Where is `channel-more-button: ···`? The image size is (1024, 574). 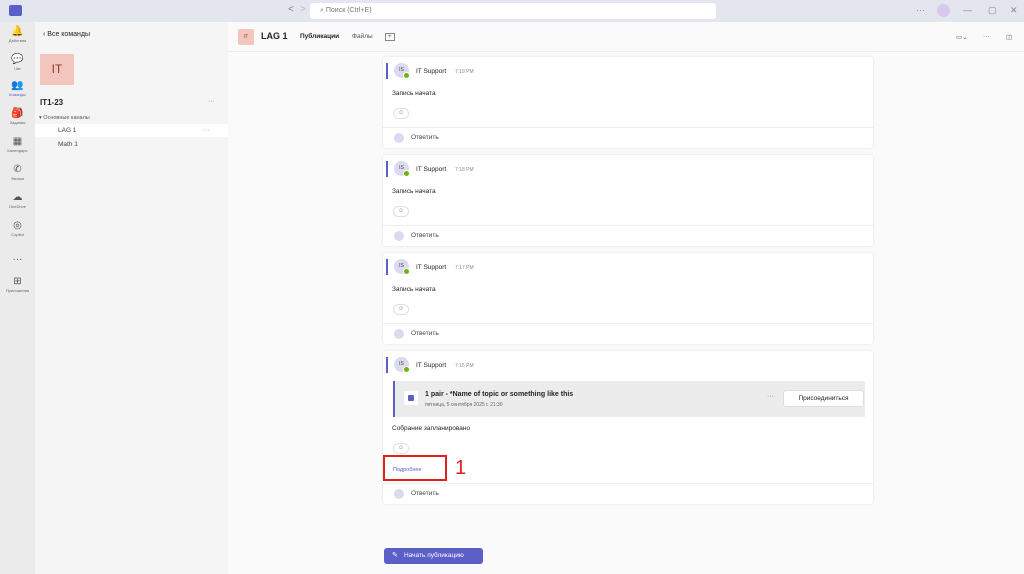
channel-more-button: ··· is located at coordinates (206, 130).